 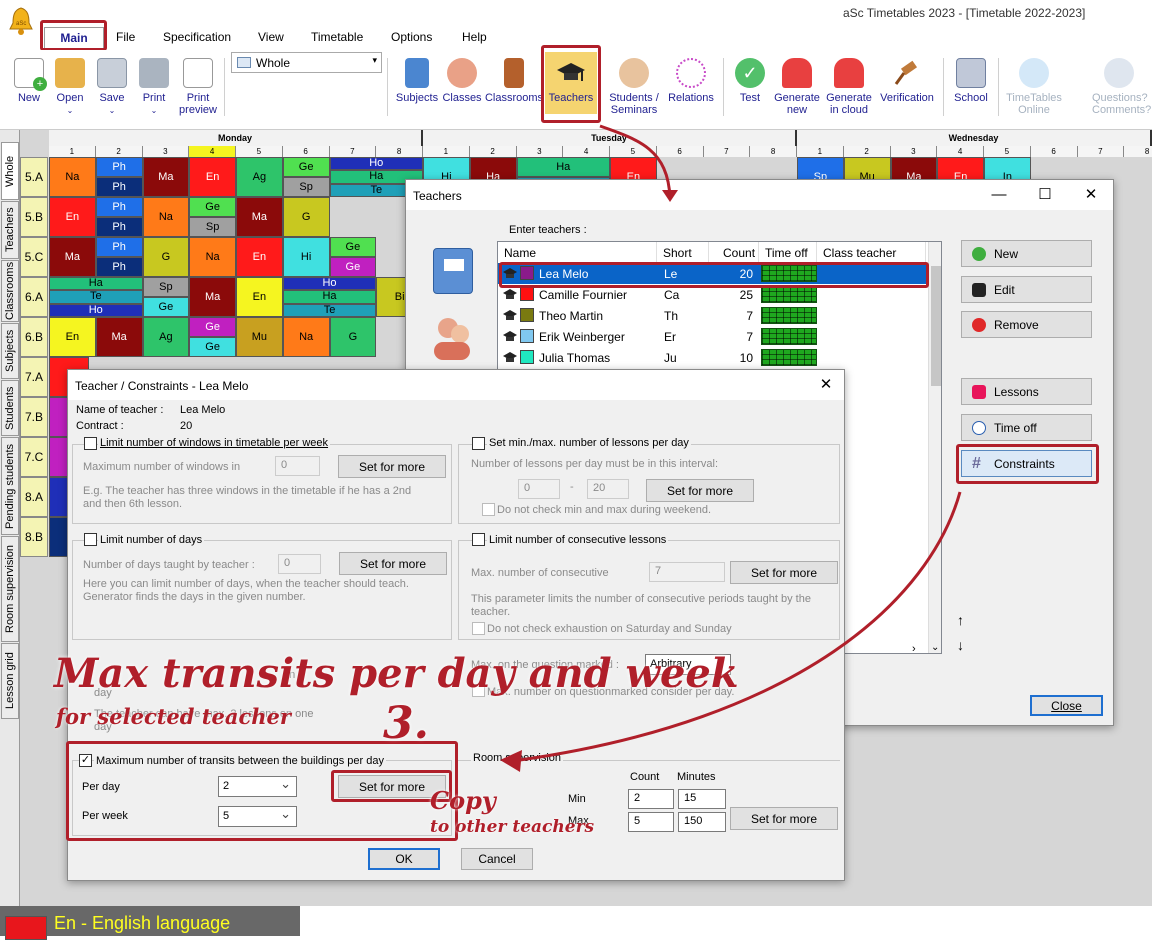 What do you see at coordinates (497, 859) in the screenshot?
I see `cancel-button: Cancel` at bounding box center [497, 859].